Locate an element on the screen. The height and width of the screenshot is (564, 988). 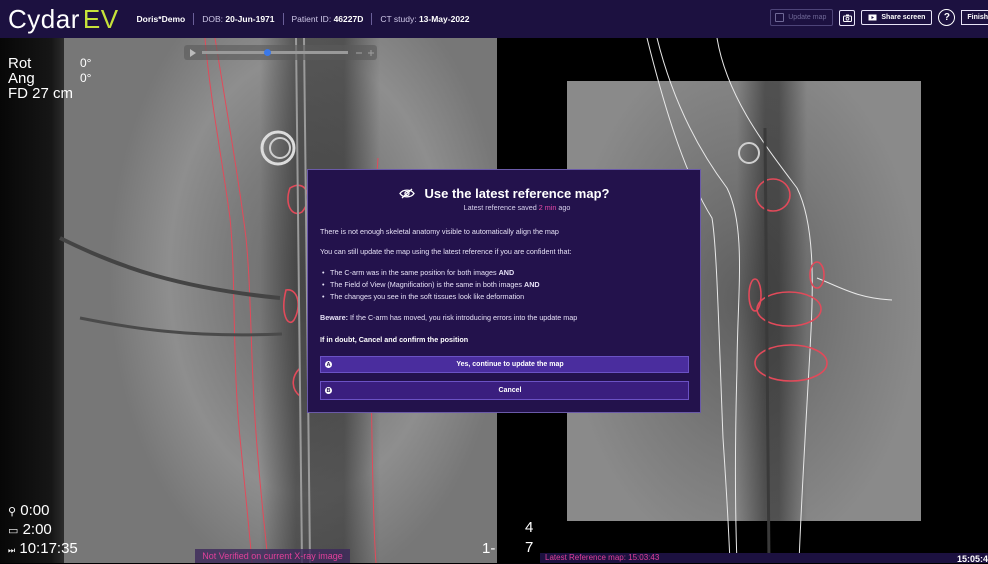
update-map-label: Update map is located at coordinates (807, 17).